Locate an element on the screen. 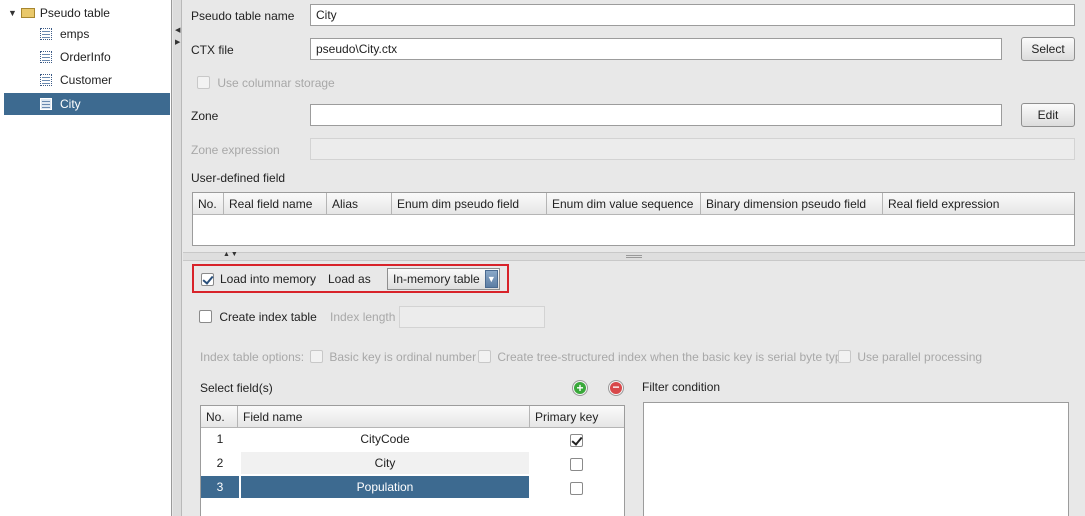  load-as-dropdown: In-memory table ▼ is located at coordinates (443, 279).